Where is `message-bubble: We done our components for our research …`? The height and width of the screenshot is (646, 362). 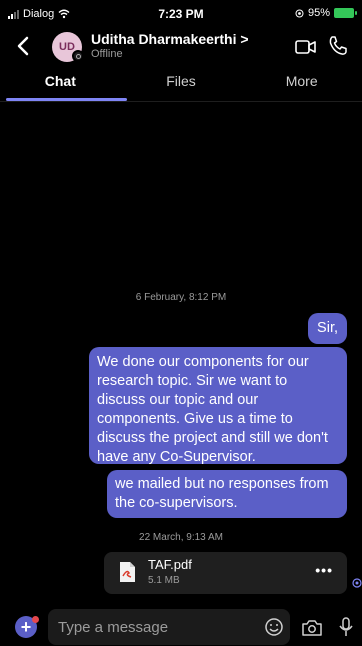 message-bubble: We done our components for our research … is located at coordinates (218, 406).